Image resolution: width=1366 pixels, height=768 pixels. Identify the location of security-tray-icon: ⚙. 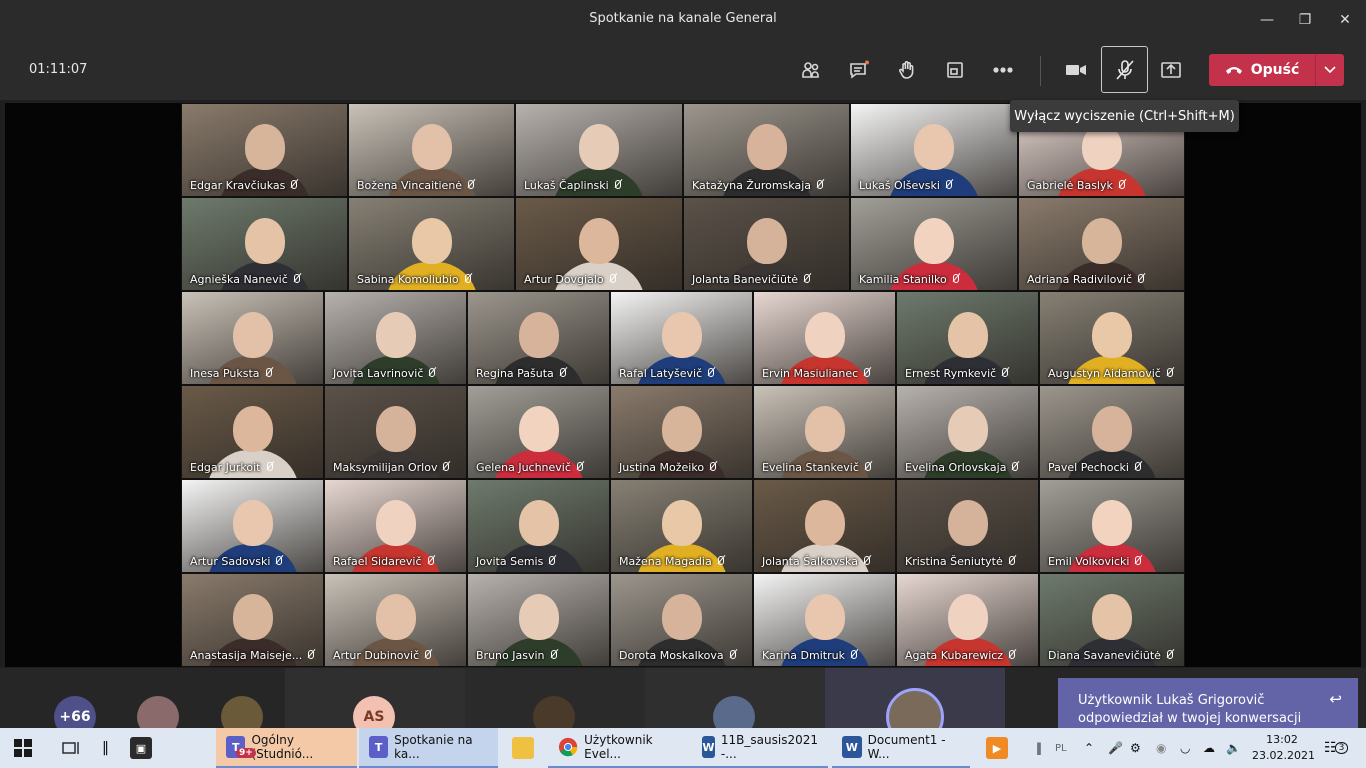
(1135, 748).